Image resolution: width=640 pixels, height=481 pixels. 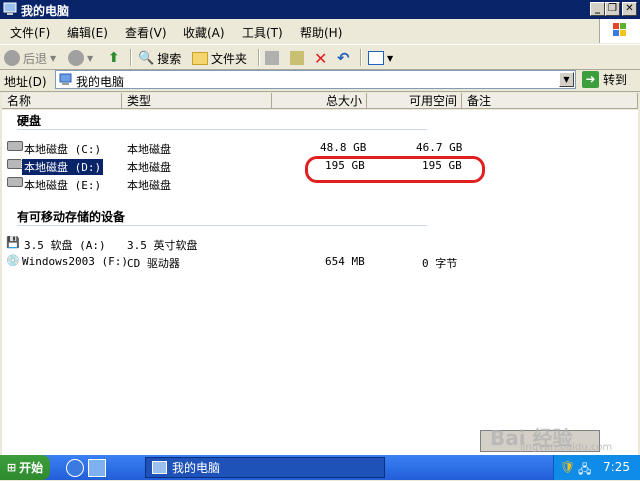 I want to click on up-folder-icon: ⬆, so click(x=114, y=58).